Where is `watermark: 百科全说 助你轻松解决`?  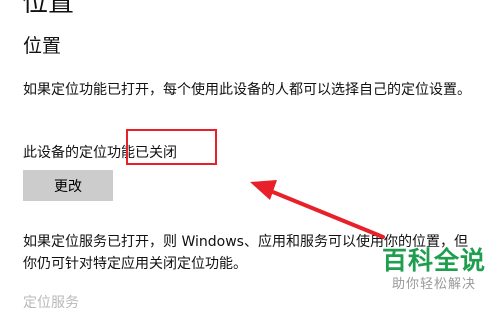 watermark: 百科全说 助你轻松解决 is located at coordinates (434, 270).